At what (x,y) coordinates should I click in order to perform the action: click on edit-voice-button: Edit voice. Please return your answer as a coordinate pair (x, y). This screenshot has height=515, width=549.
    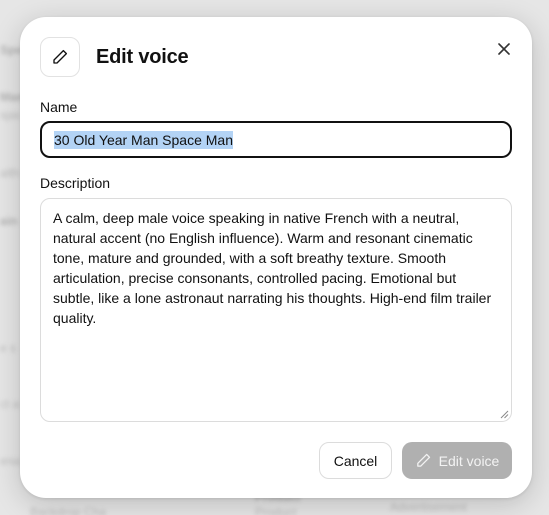
    Looking at the image, I should click on (457, 460).